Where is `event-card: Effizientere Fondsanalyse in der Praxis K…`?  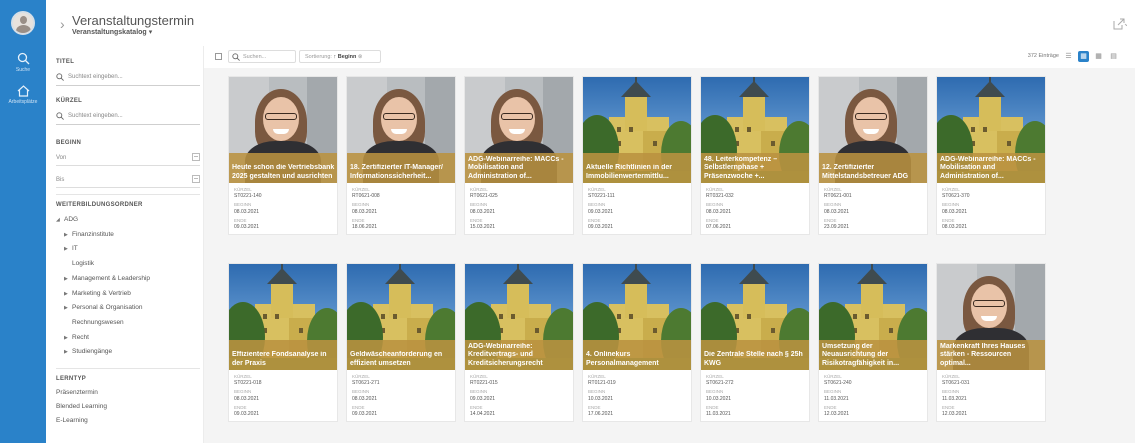 event-card: Effizientere Fondsanalyse in der Praxis K… is located at coordinates (283, 343).